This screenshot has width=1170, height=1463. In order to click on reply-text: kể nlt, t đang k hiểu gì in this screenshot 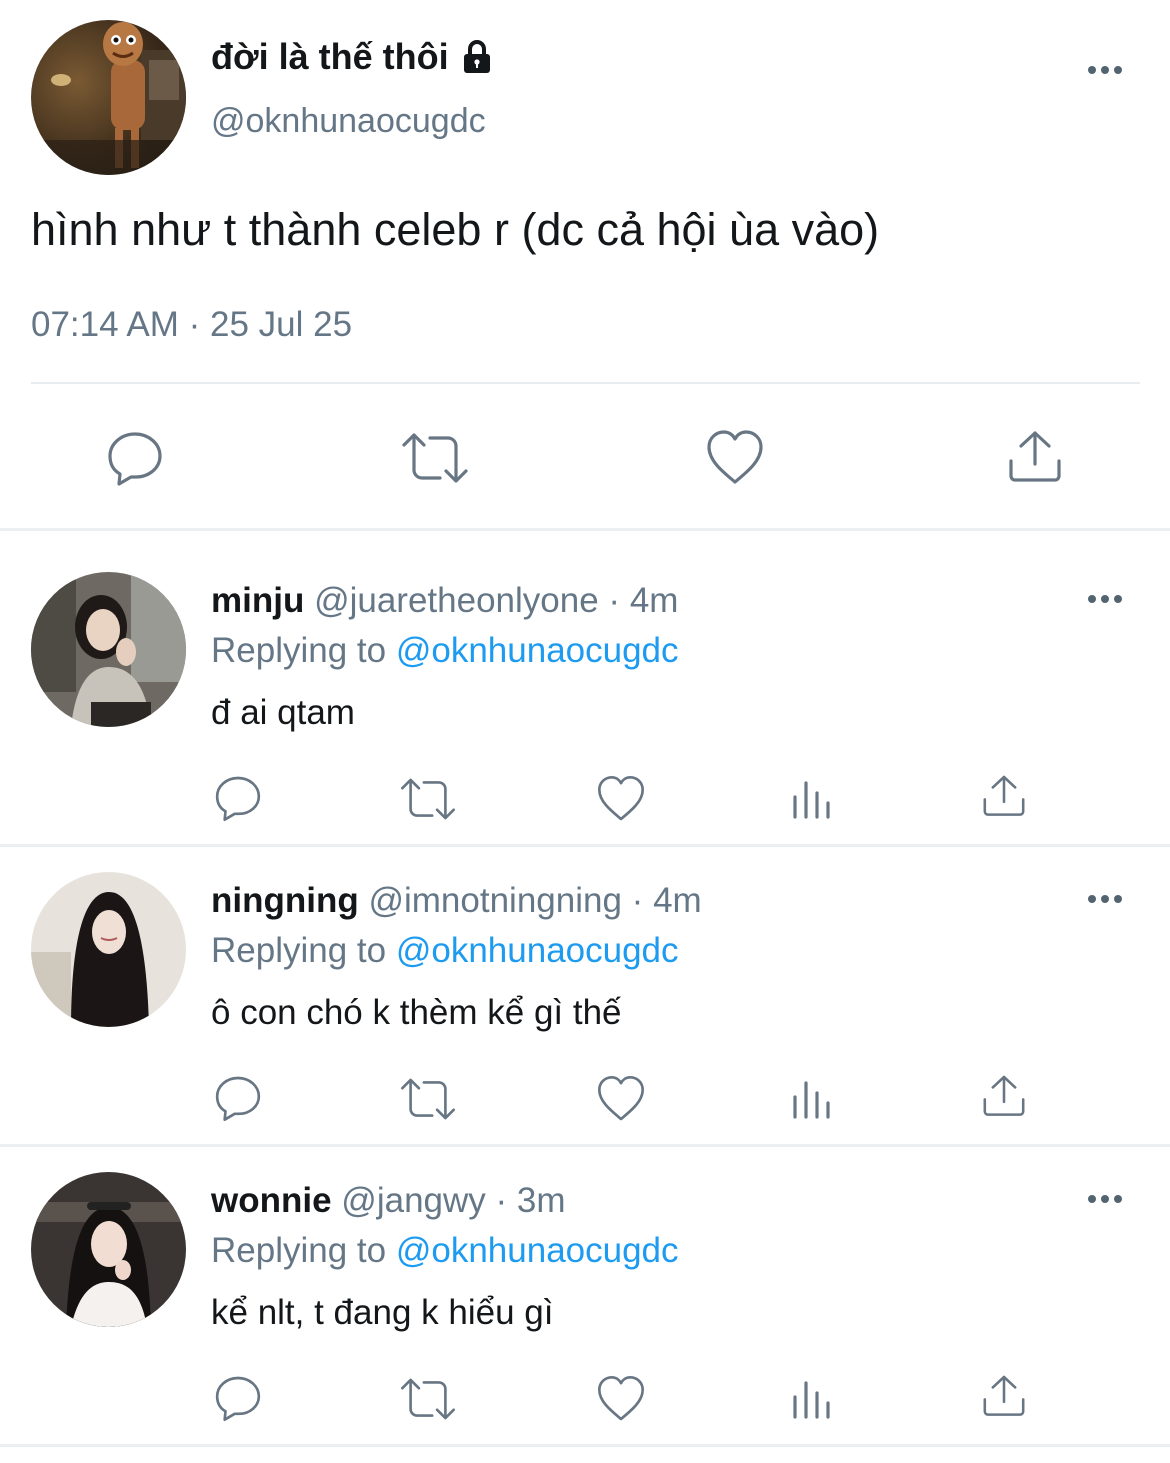, I will do `click(382, 1312)`.